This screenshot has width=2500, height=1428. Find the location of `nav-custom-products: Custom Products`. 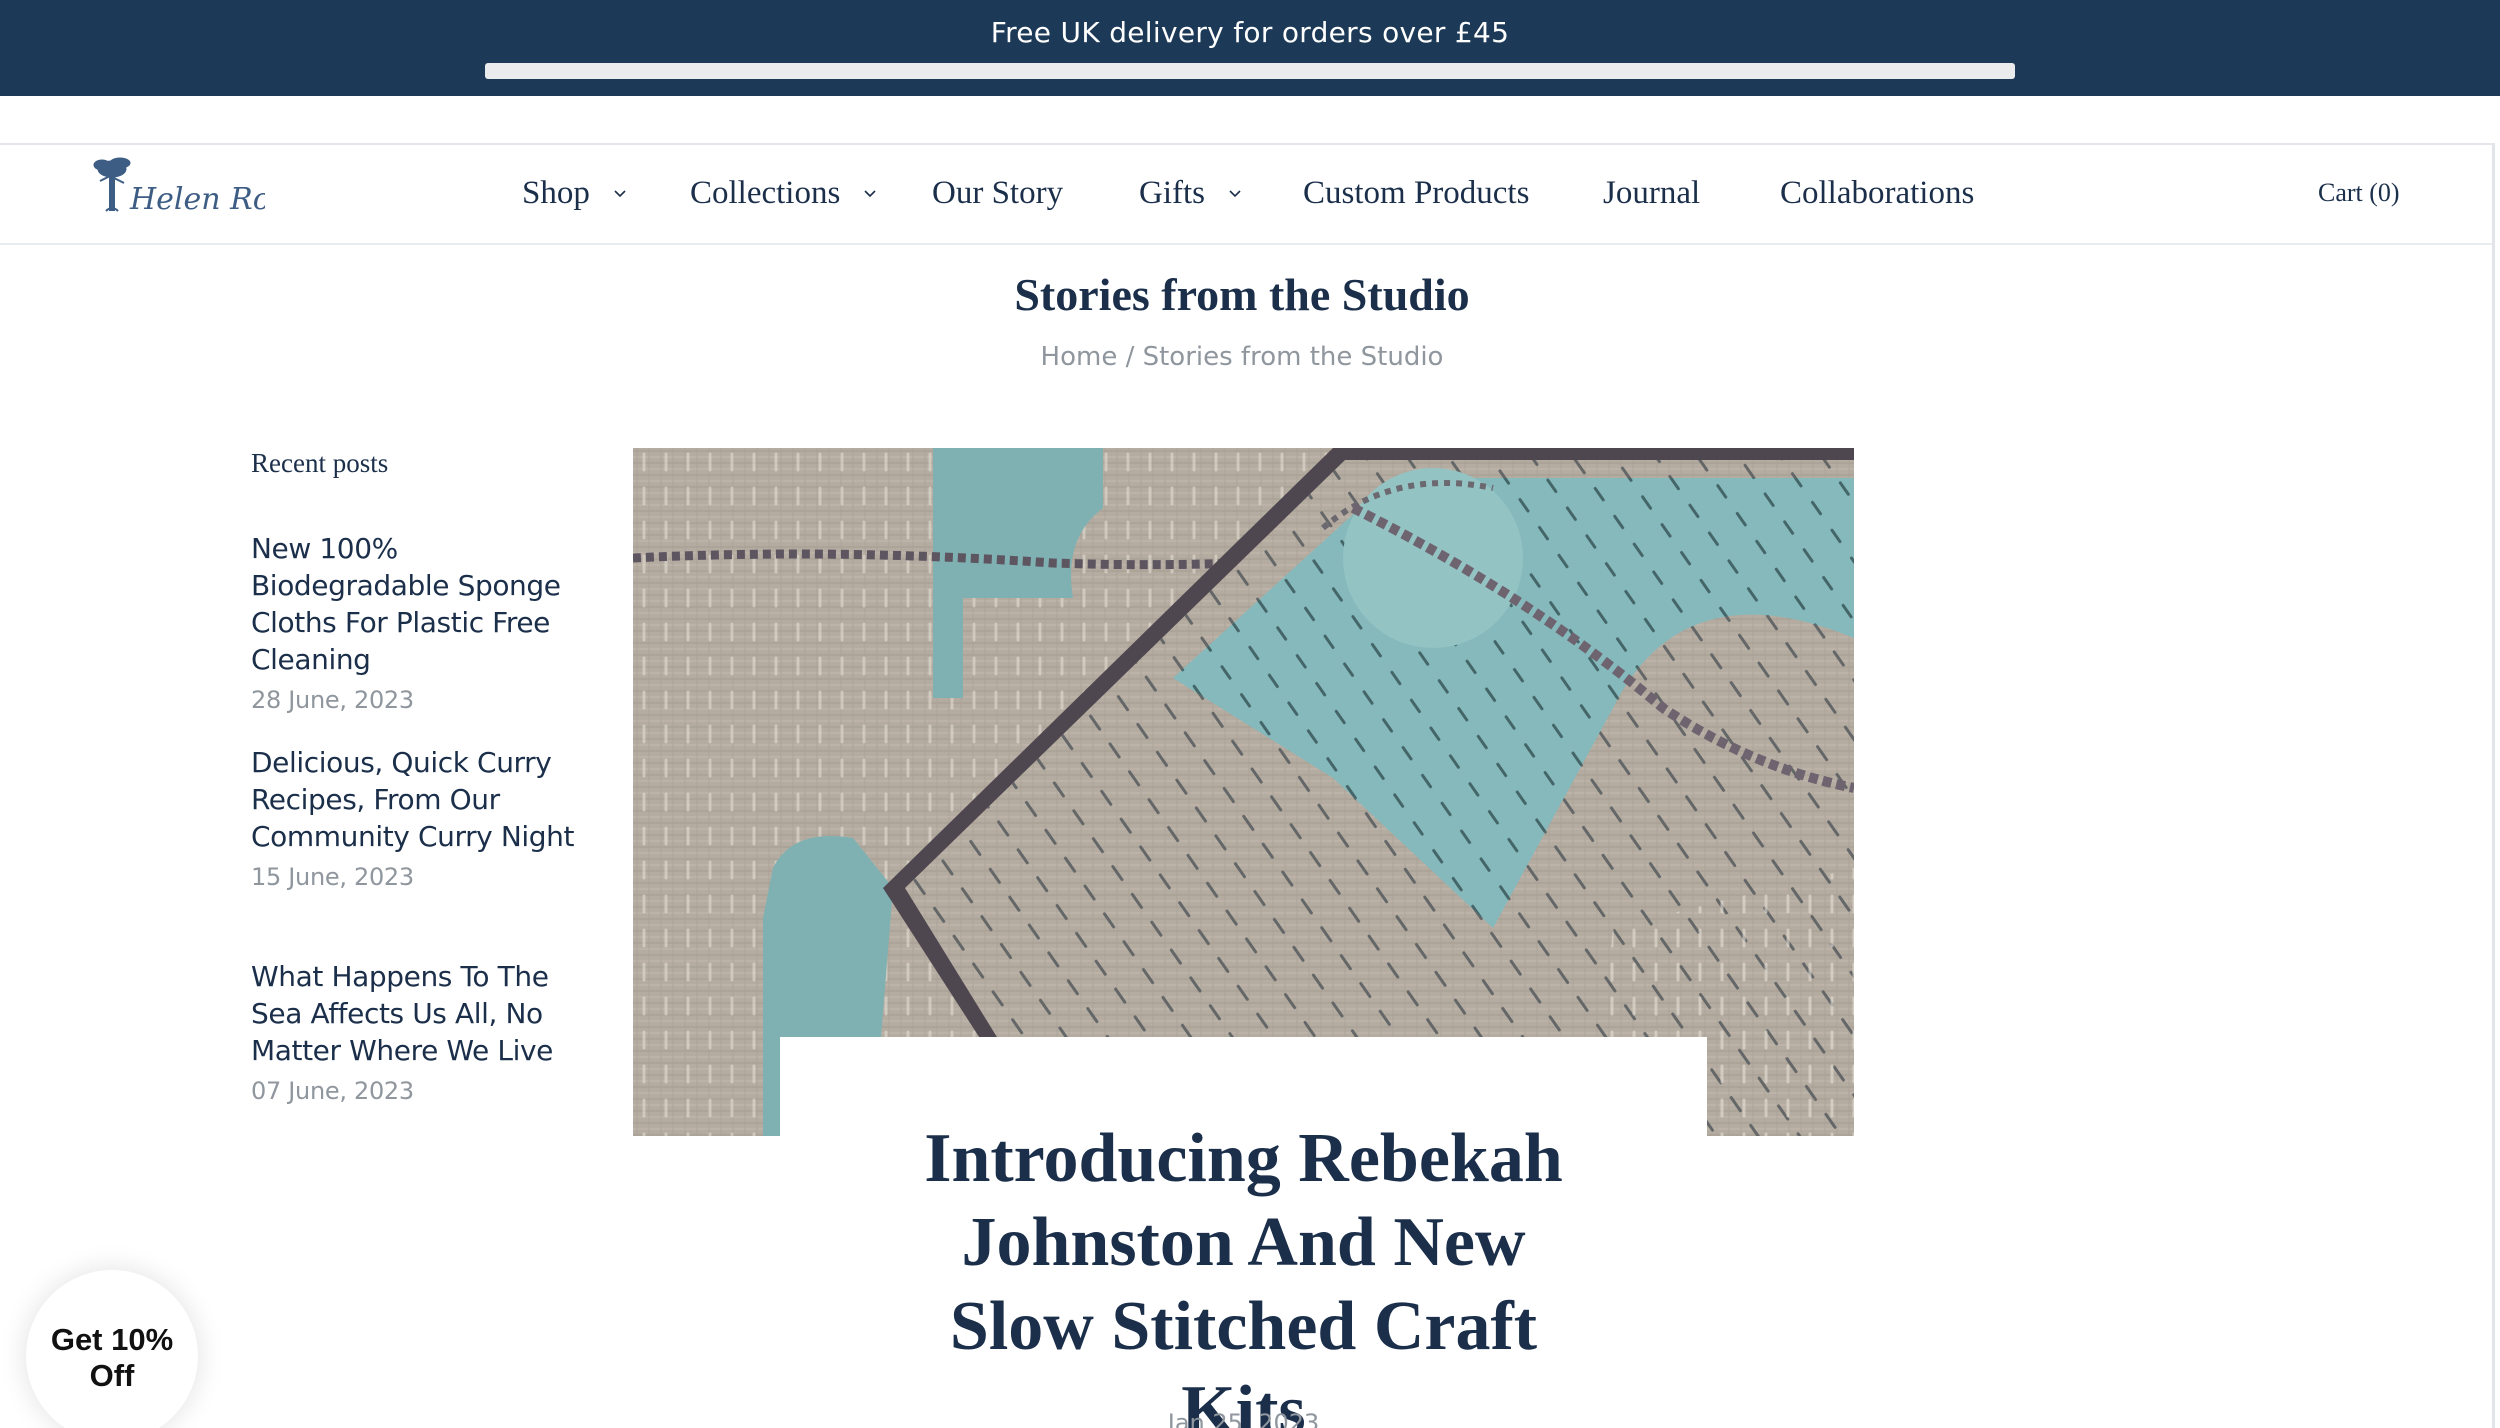

nav-custom-products: Custom Products is located at coordinates (1416, 193).